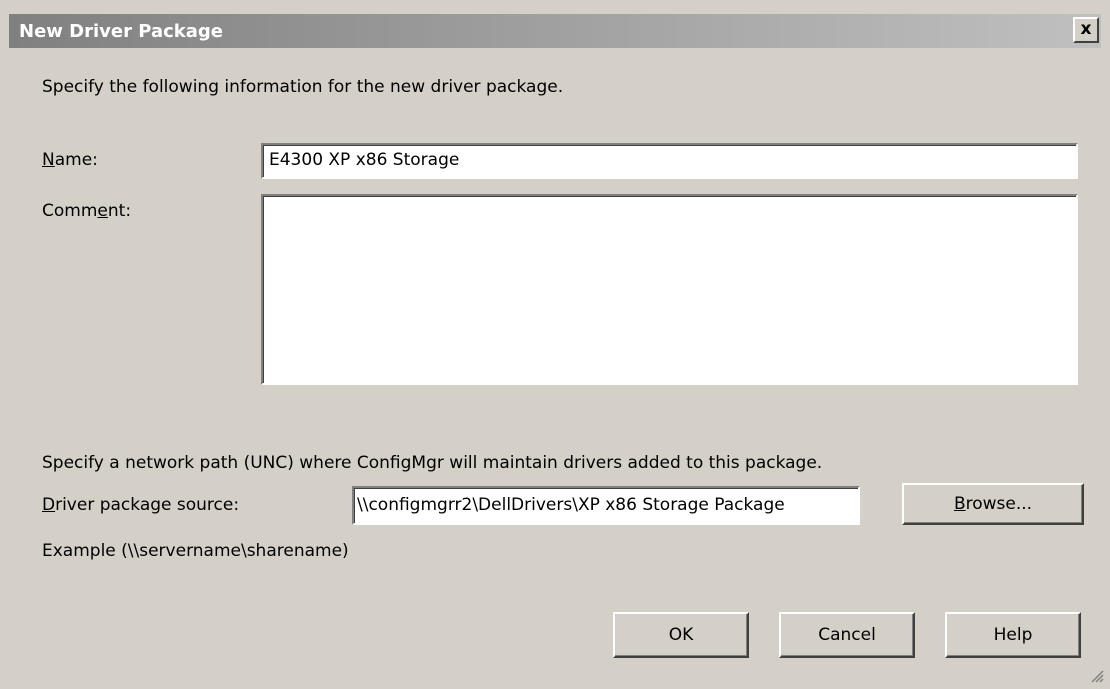 The width and height of the screenshot is (1110, 689). What do you see at coordinates (121, 31) in the screenshot?
I see `window-title: New Driver Package` at bounding box center [121, 31].